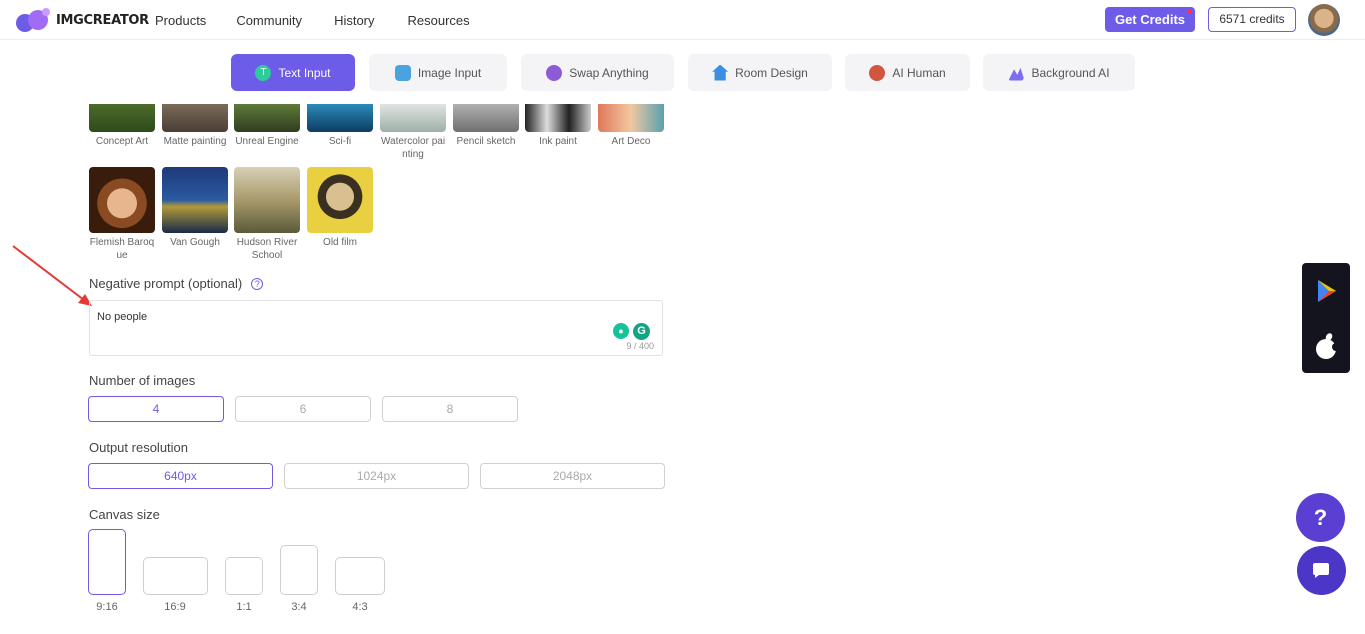 This screenshot has width=1365, height=634. I want to click on apple-icon, so click(1326, 346).